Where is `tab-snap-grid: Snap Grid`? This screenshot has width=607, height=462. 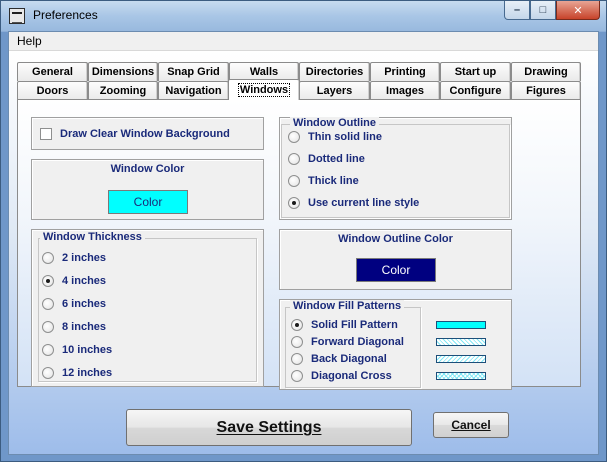
tab-snap-grid: Snap Grid is located at coordinates (193, 71).